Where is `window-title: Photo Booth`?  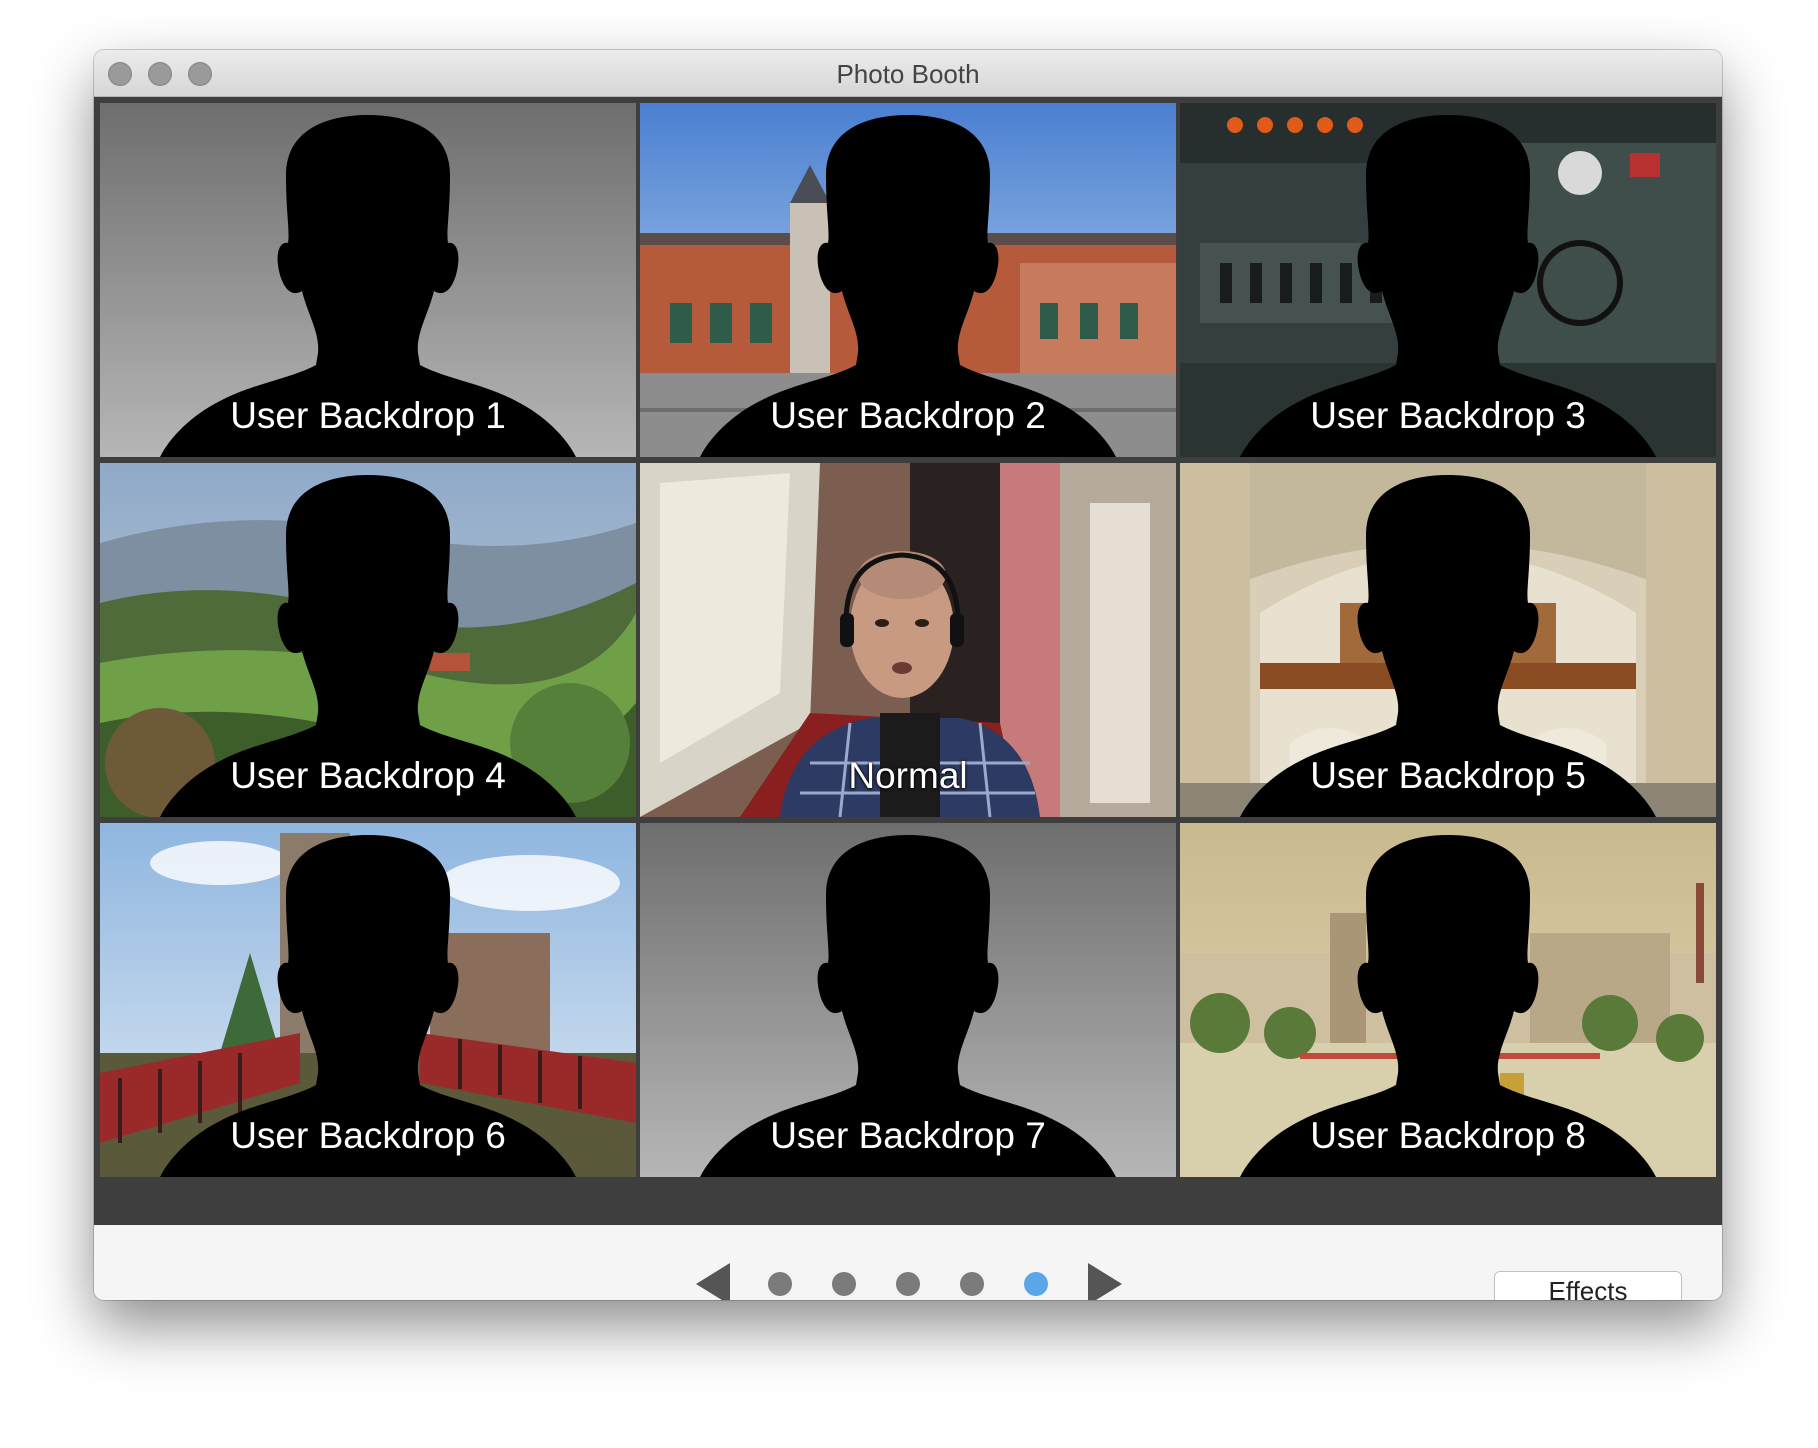
window-title: Photo Booth is located at coordinates (908, 74).